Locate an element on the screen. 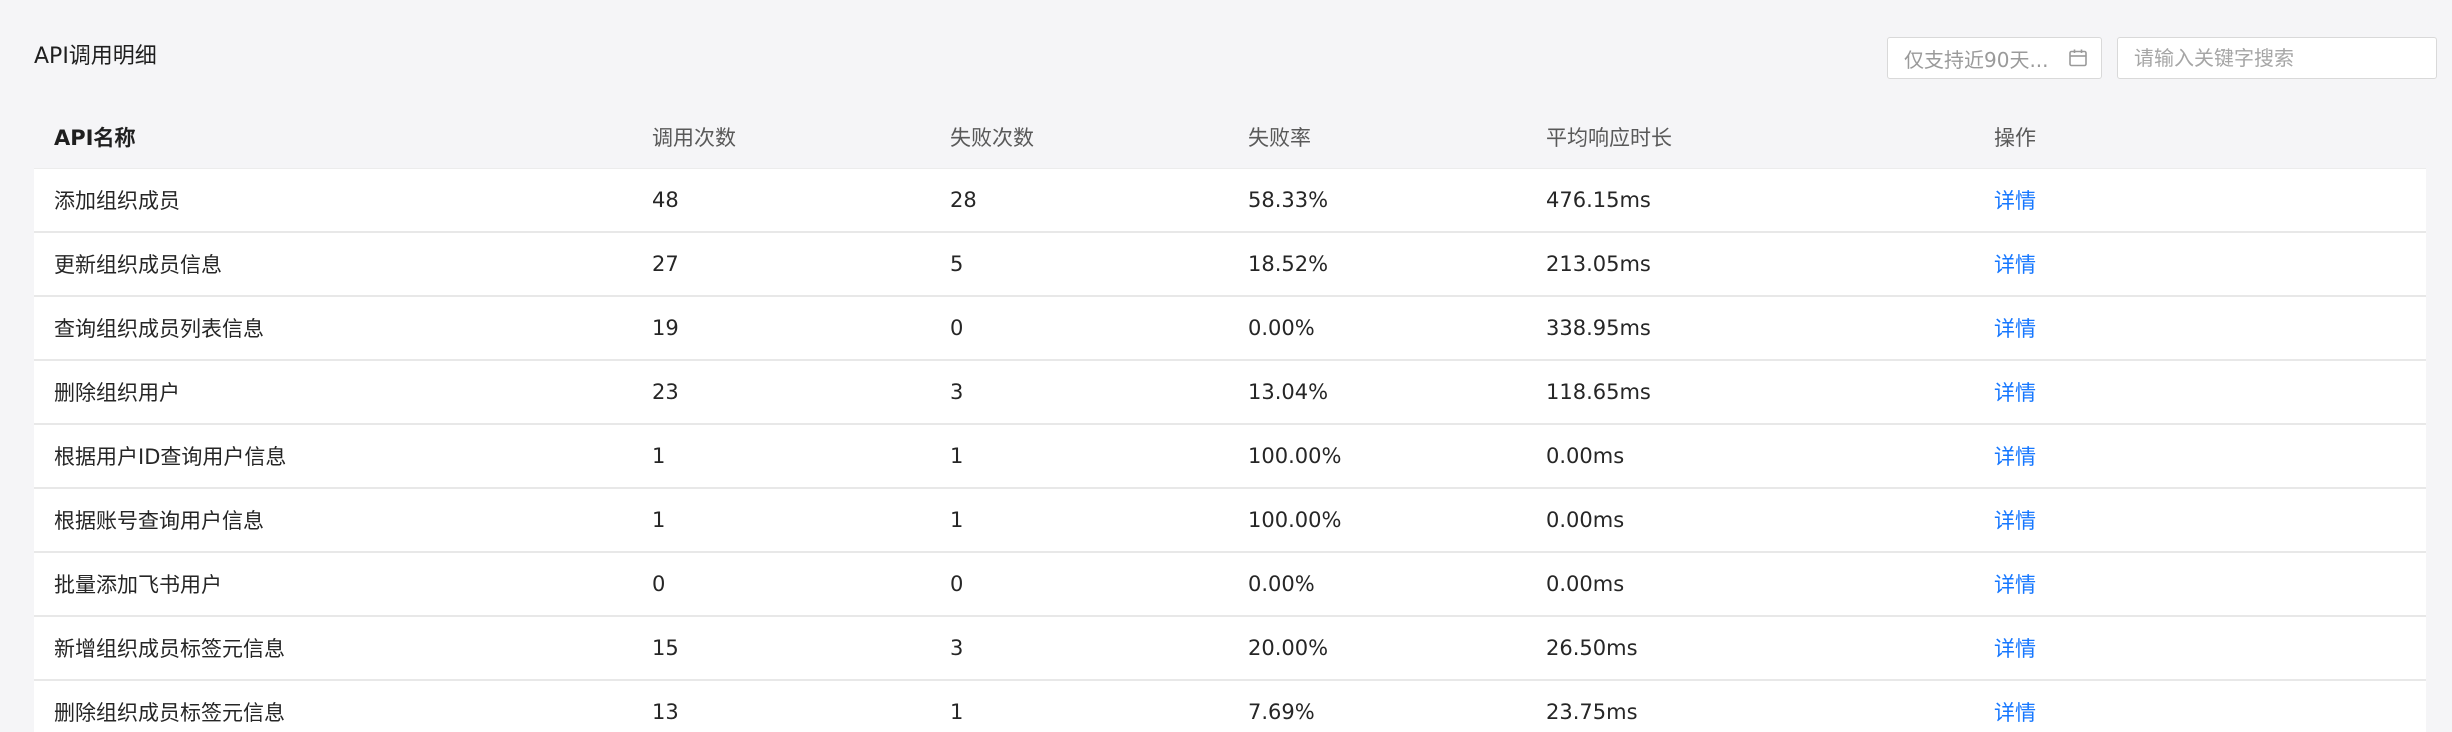  api-name-cell: 删除组织成员标签元信息 is located at coordinates (169, 713).